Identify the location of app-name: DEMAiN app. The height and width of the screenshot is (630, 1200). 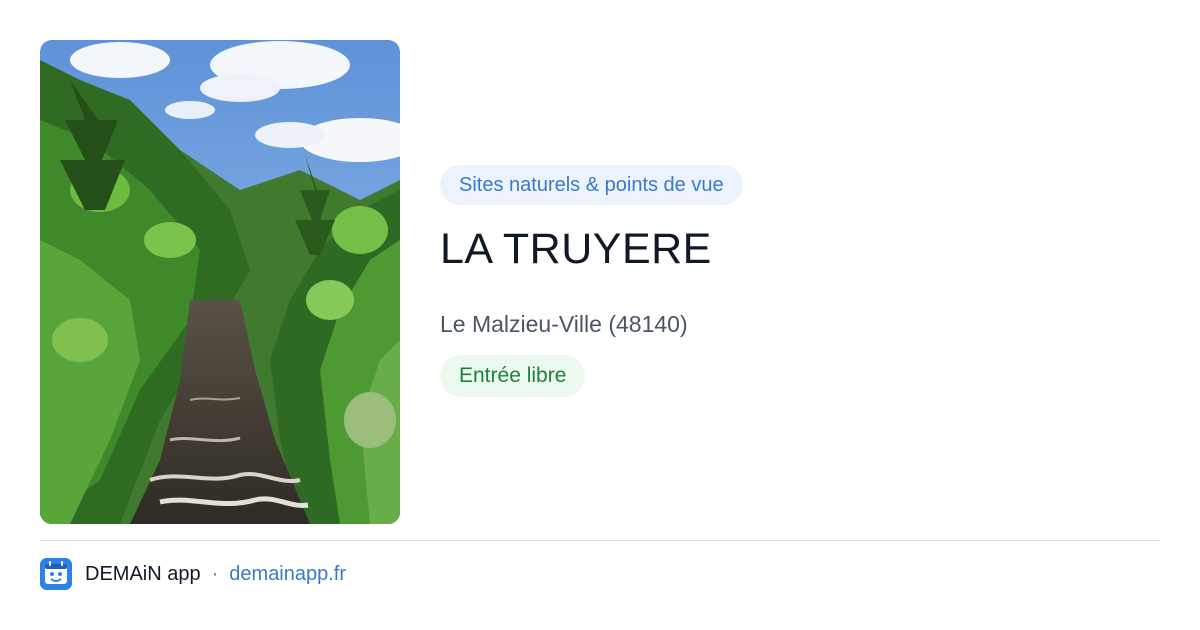
(143, 573).